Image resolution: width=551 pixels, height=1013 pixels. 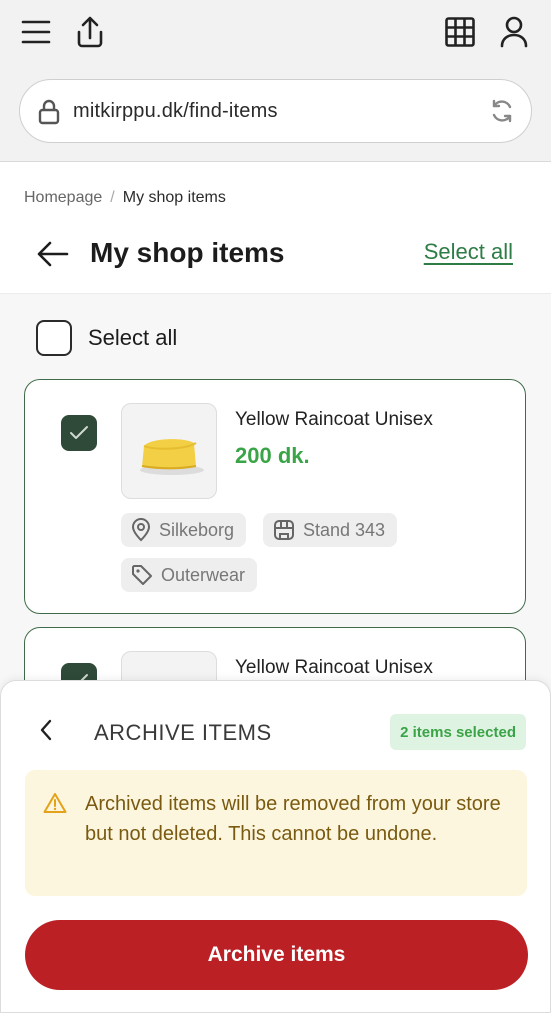 I want to click on selected-count-badge: 2 items selected, so click(x=458, y=732).